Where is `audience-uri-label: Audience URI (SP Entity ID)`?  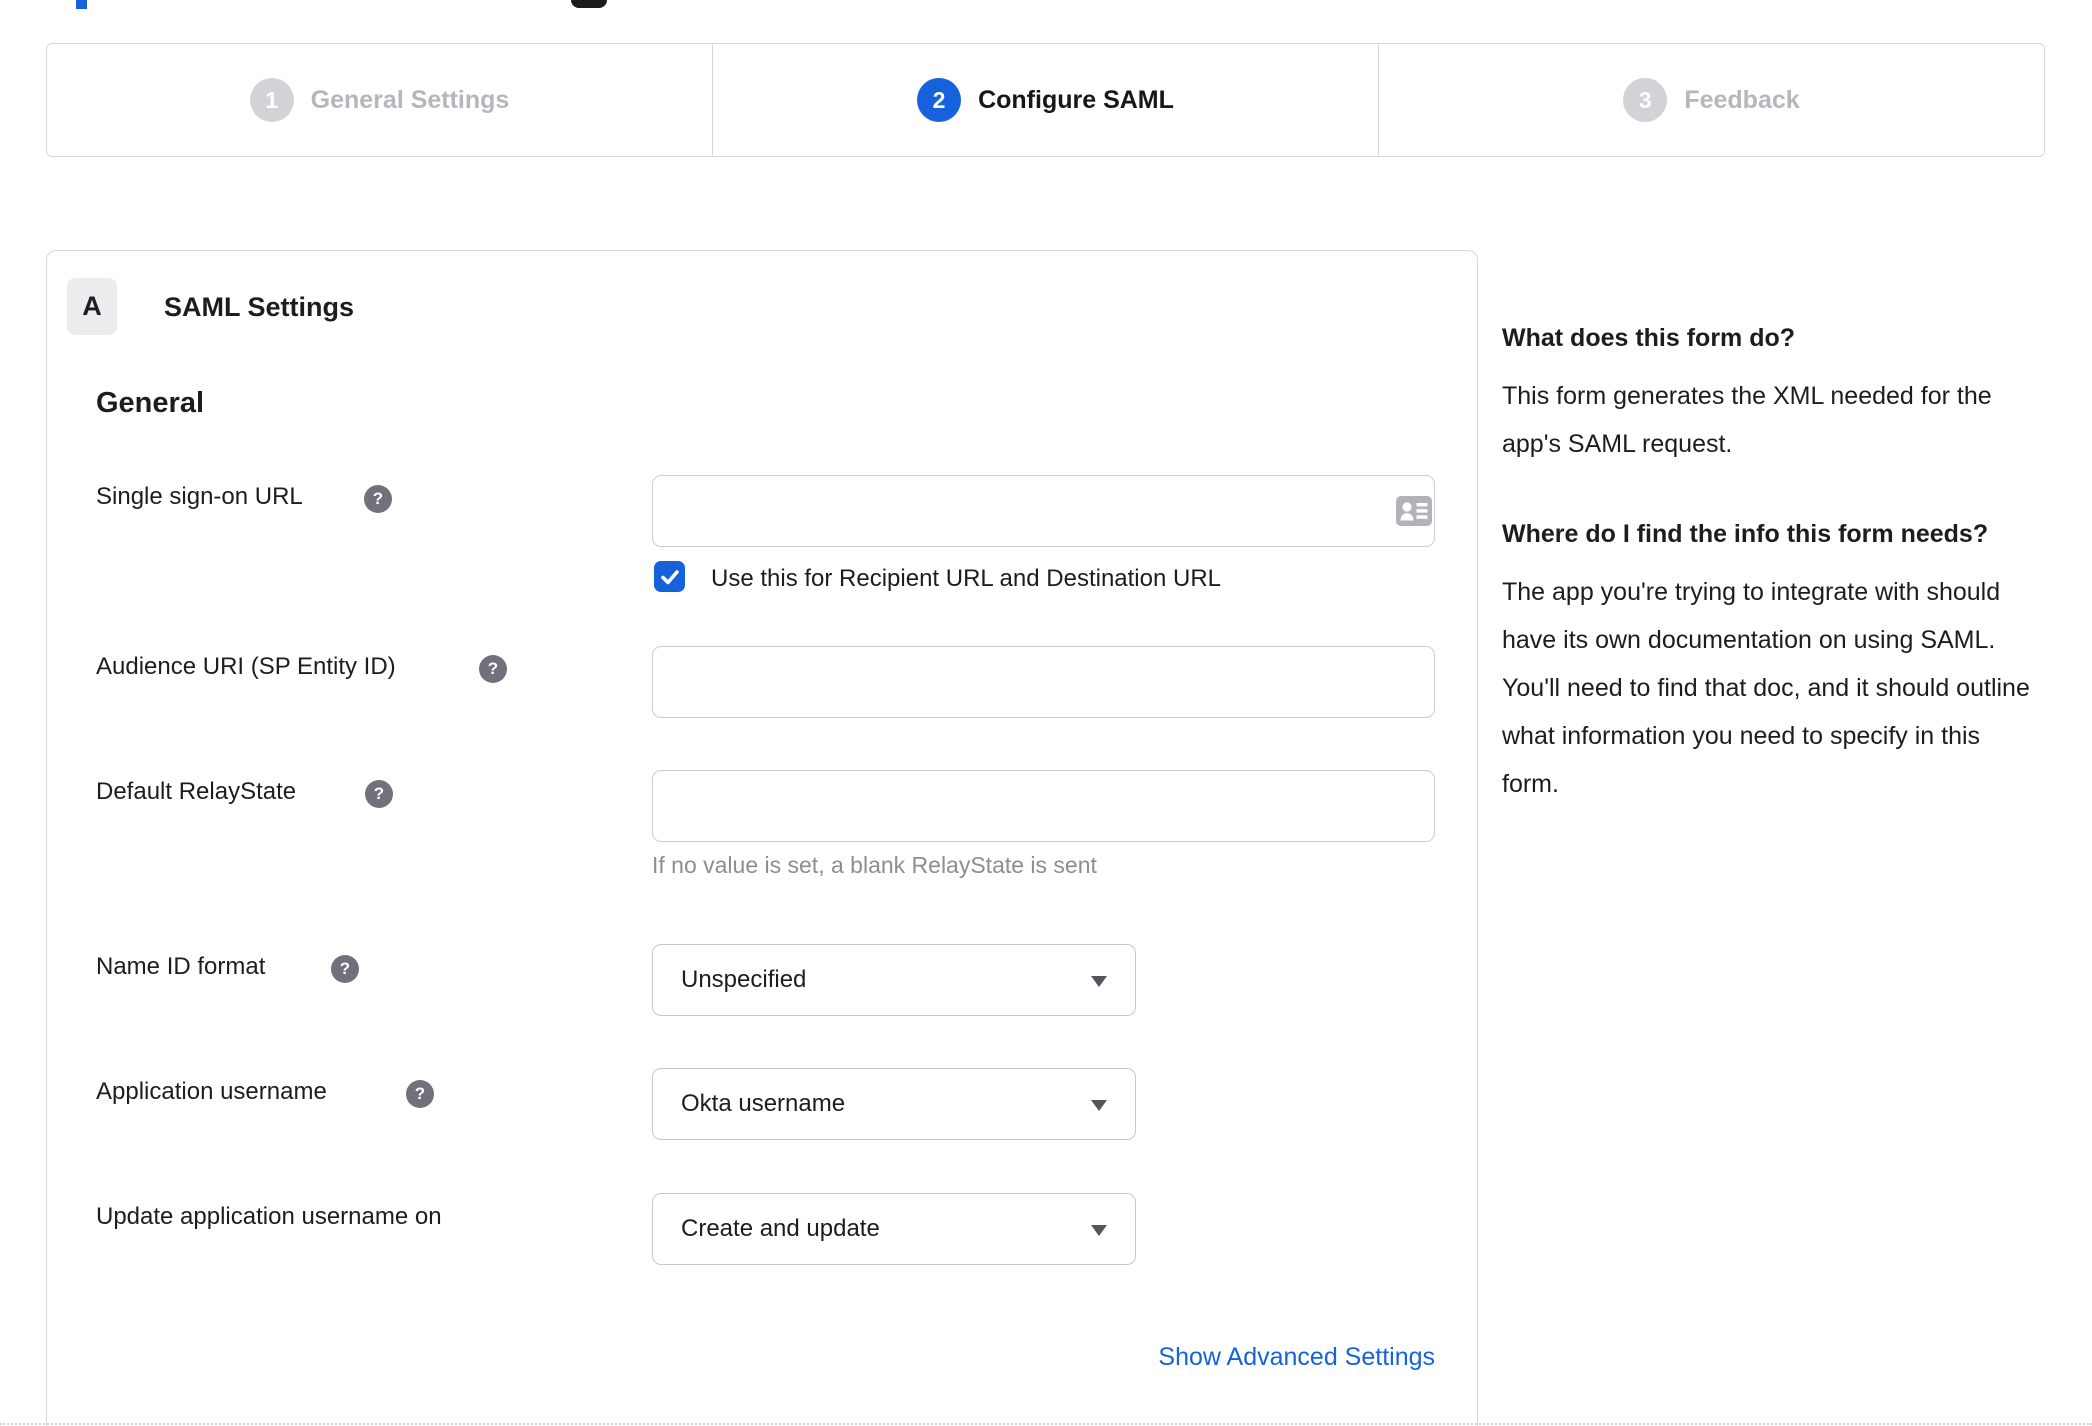 audience-uri-label: Audience URI (SP Entity ID) is located at coordinates (246, 666).